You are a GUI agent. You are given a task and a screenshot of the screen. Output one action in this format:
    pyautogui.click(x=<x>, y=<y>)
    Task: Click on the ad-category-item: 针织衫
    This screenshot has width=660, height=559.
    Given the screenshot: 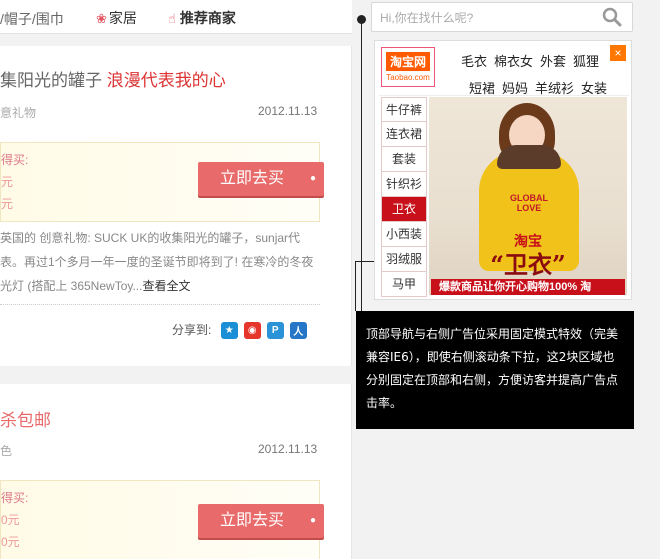 What is the action you would take?
    pyautogui.click(x=404, y=184)
    